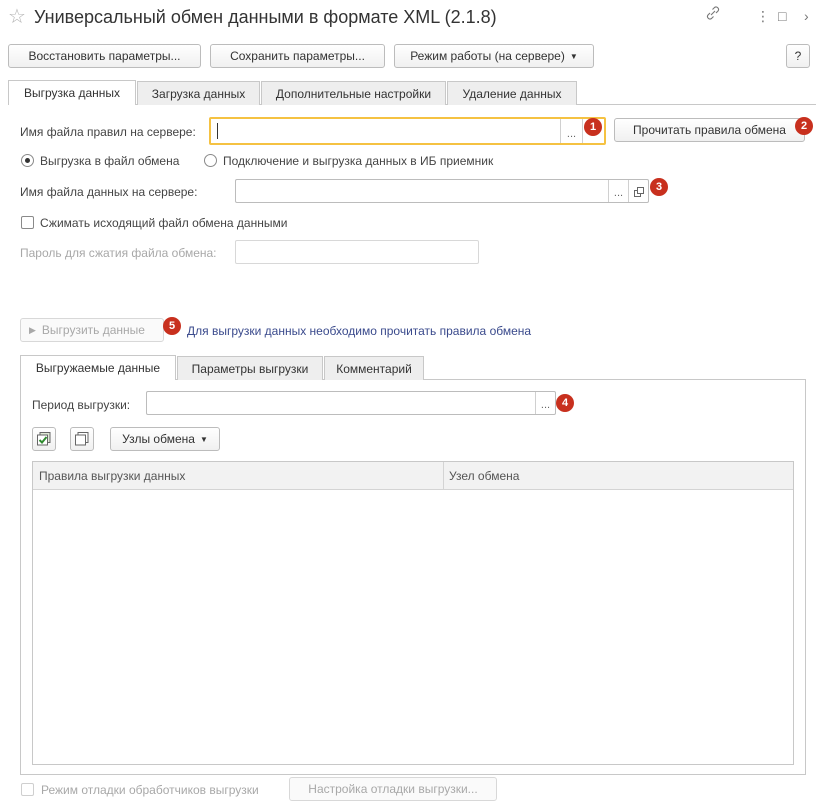 This screenshot has width=816, height=810. I want to click on exchange-nodes-label: Узлы обмена, so click(158, 439).